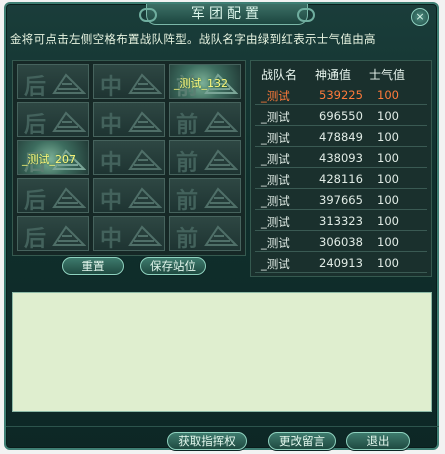  I want to click on cell-power: 428116, so click(341, 179).